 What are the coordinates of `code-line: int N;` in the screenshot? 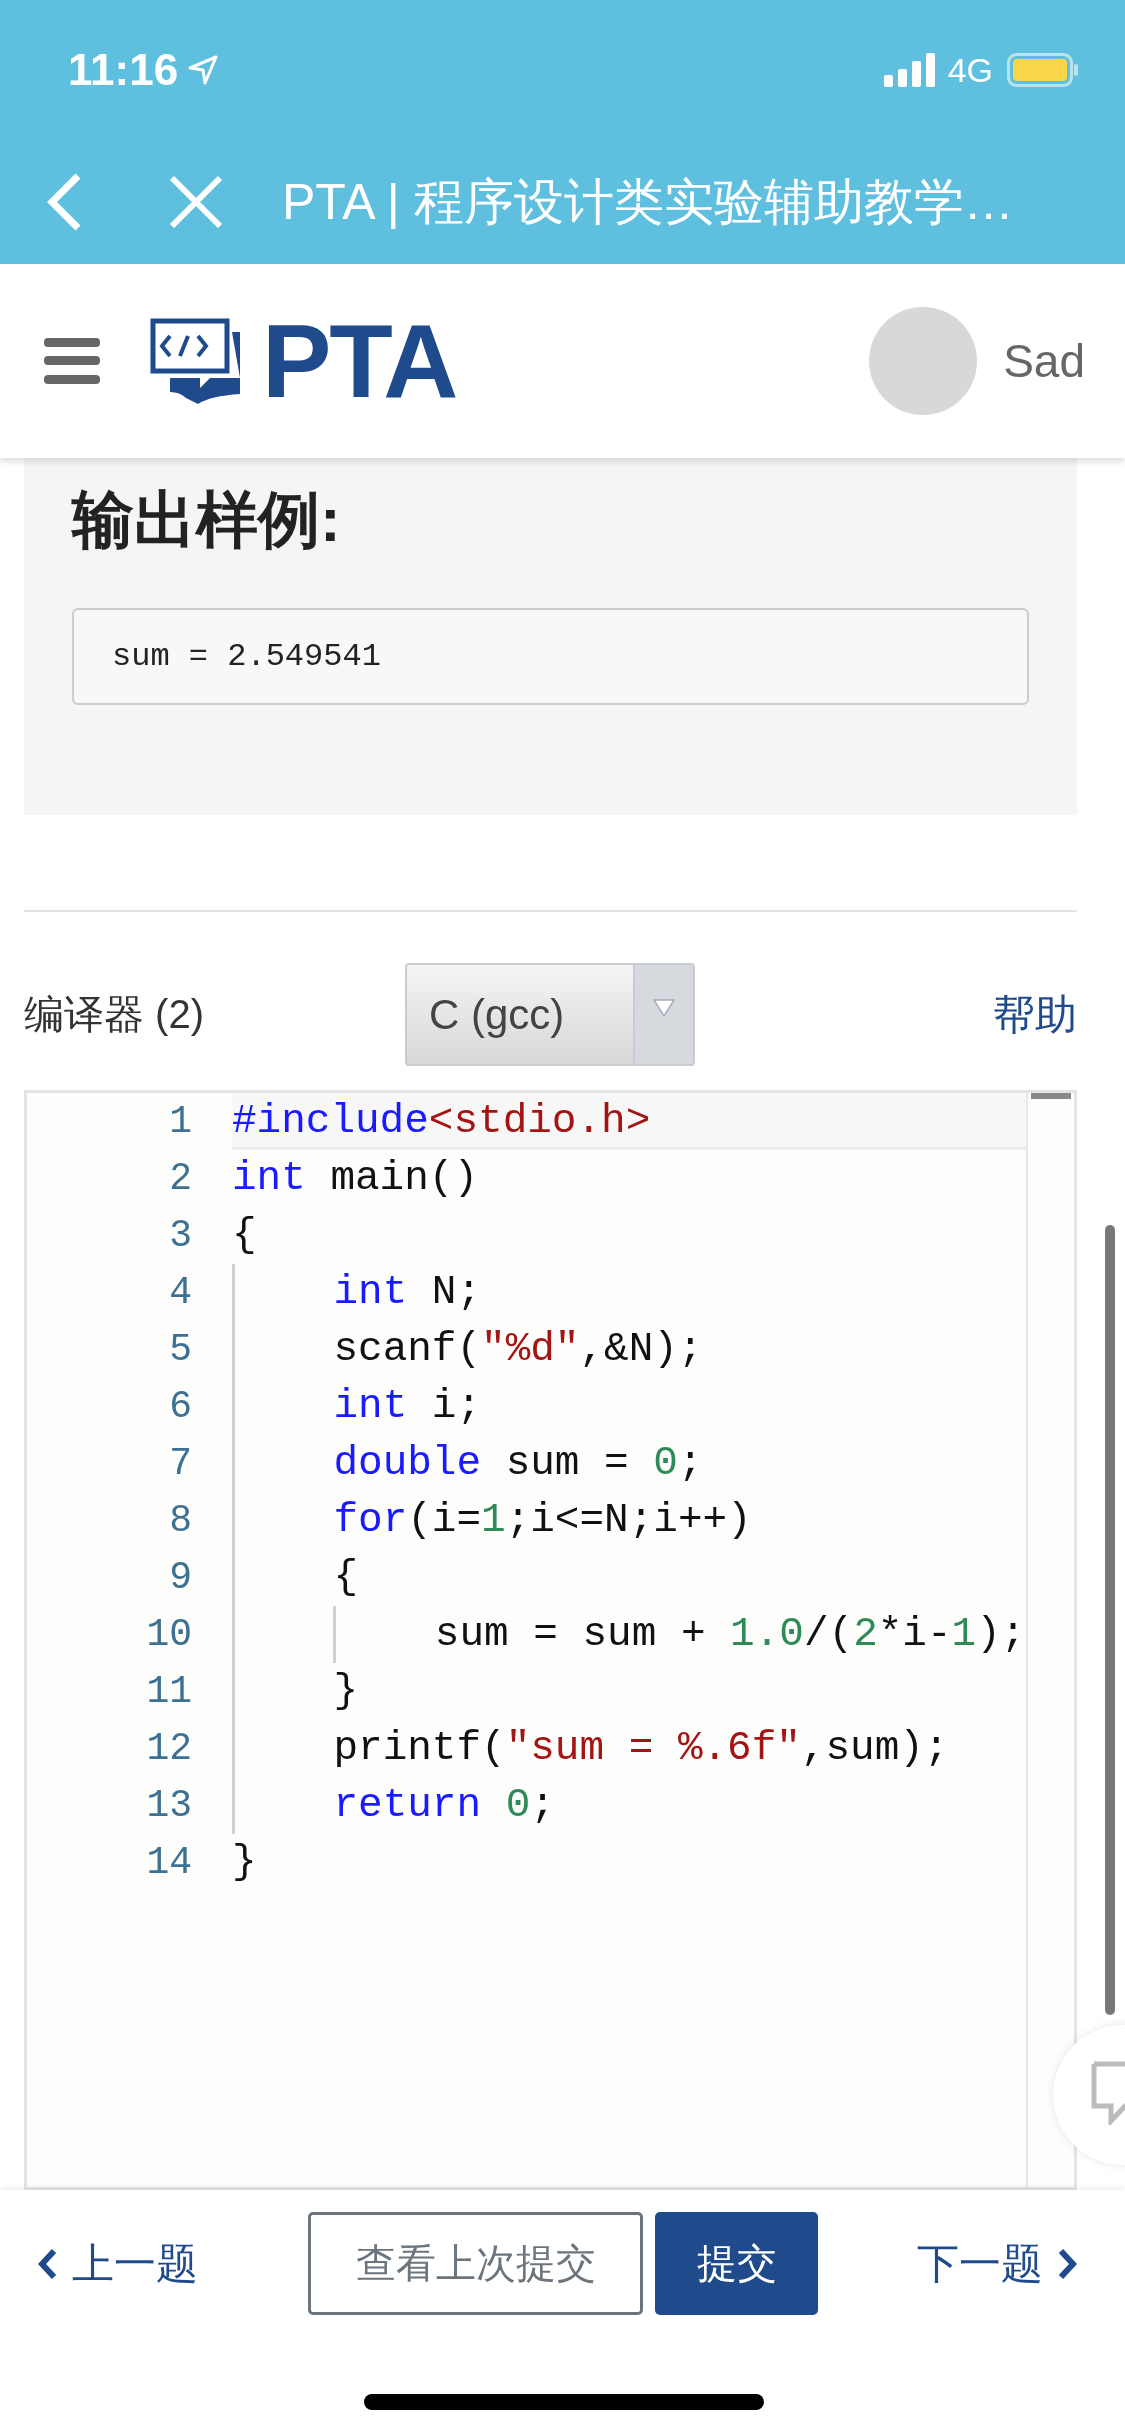 It's located at (629, 1292).